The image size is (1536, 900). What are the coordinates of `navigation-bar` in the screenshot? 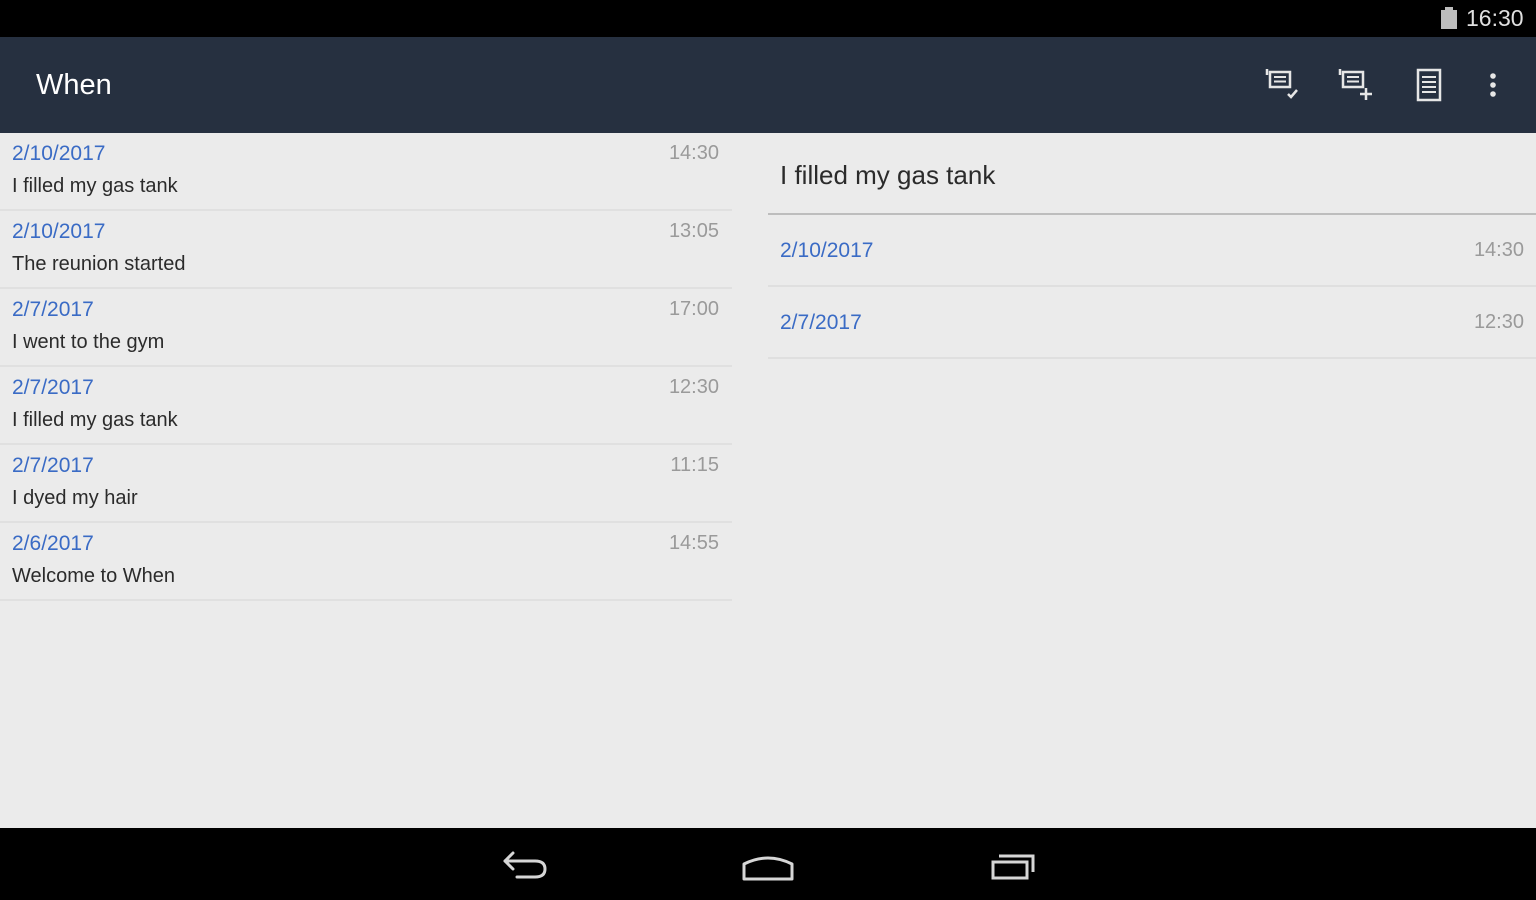 It's located at (768, 864).